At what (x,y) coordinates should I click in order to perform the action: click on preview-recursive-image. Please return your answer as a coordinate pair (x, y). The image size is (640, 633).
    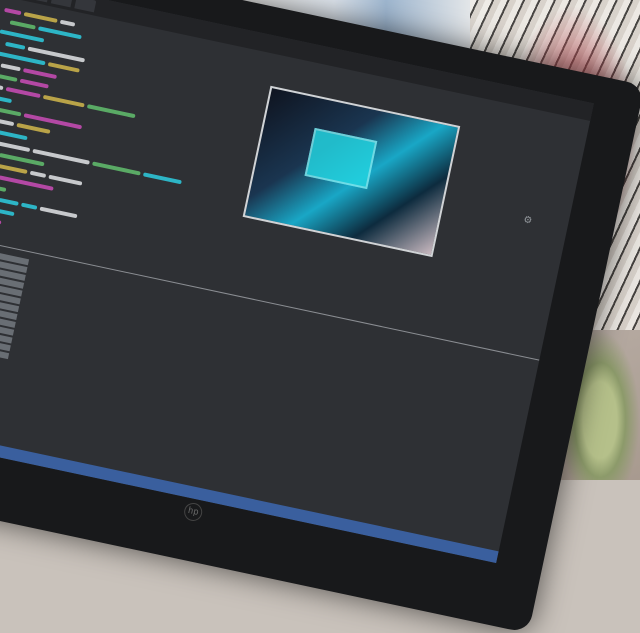
    Looking at the image, I should click on (341, 158).